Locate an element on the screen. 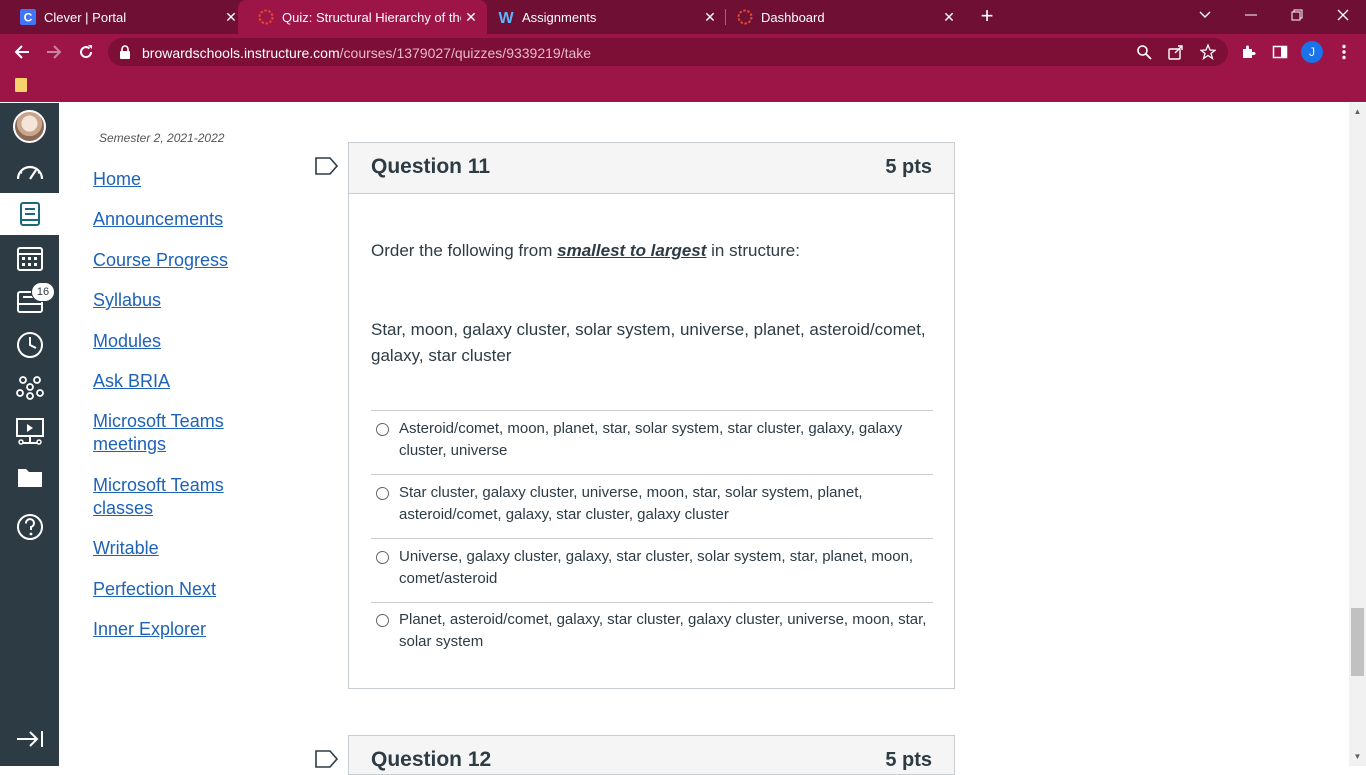  restore-icon is located at coordinates (1297, 15).